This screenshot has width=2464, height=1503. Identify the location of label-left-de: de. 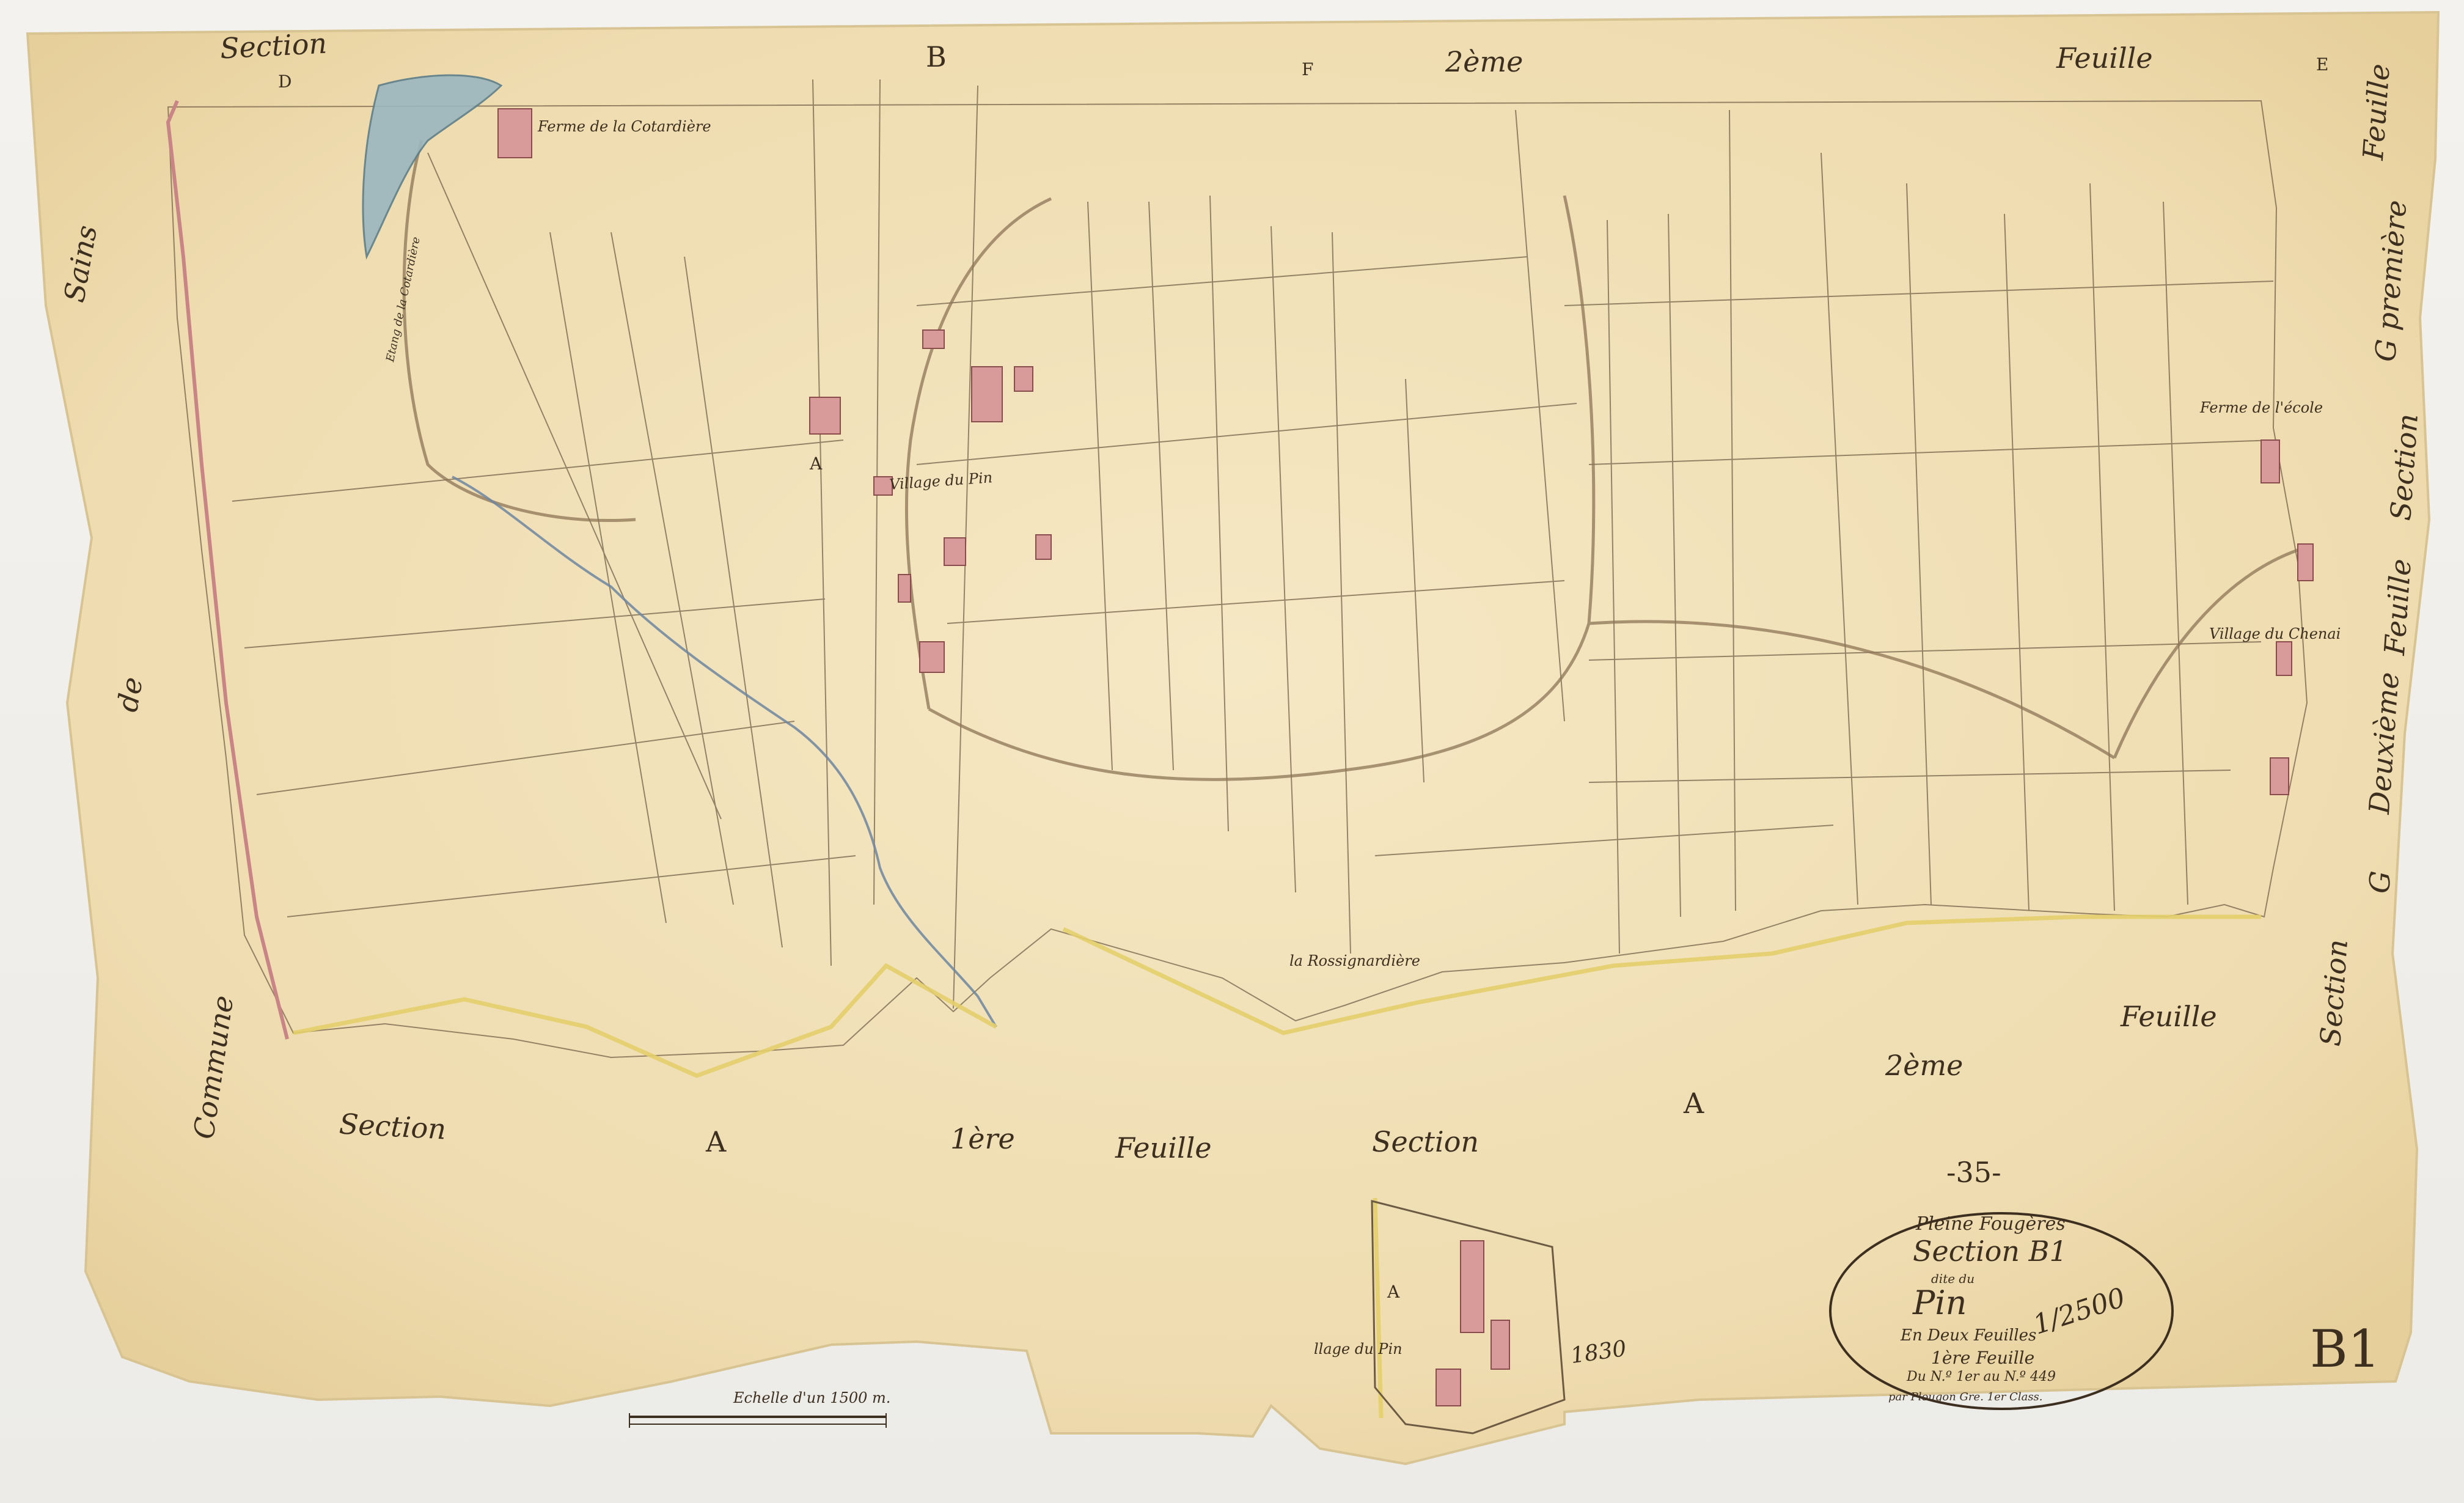
(131, 694).